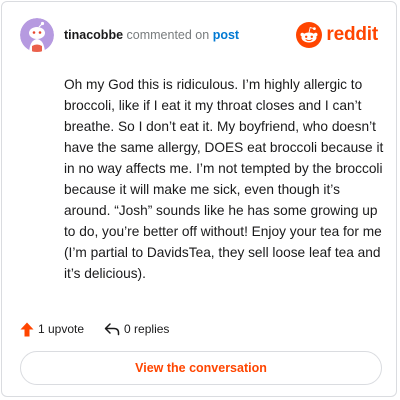 This screenshot has width=400, height=400. Describe the element at coordinates (93, 35) in the screenshot. I see `author-name: tinacobbe` at that location.